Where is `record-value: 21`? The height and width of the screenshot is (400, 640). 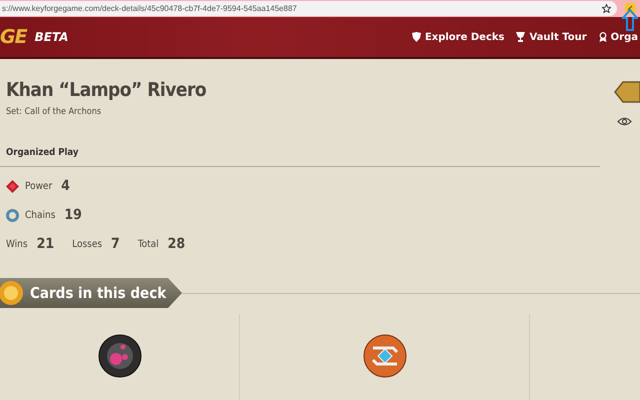 record-value: 21 is located at coordinates (45, 244).